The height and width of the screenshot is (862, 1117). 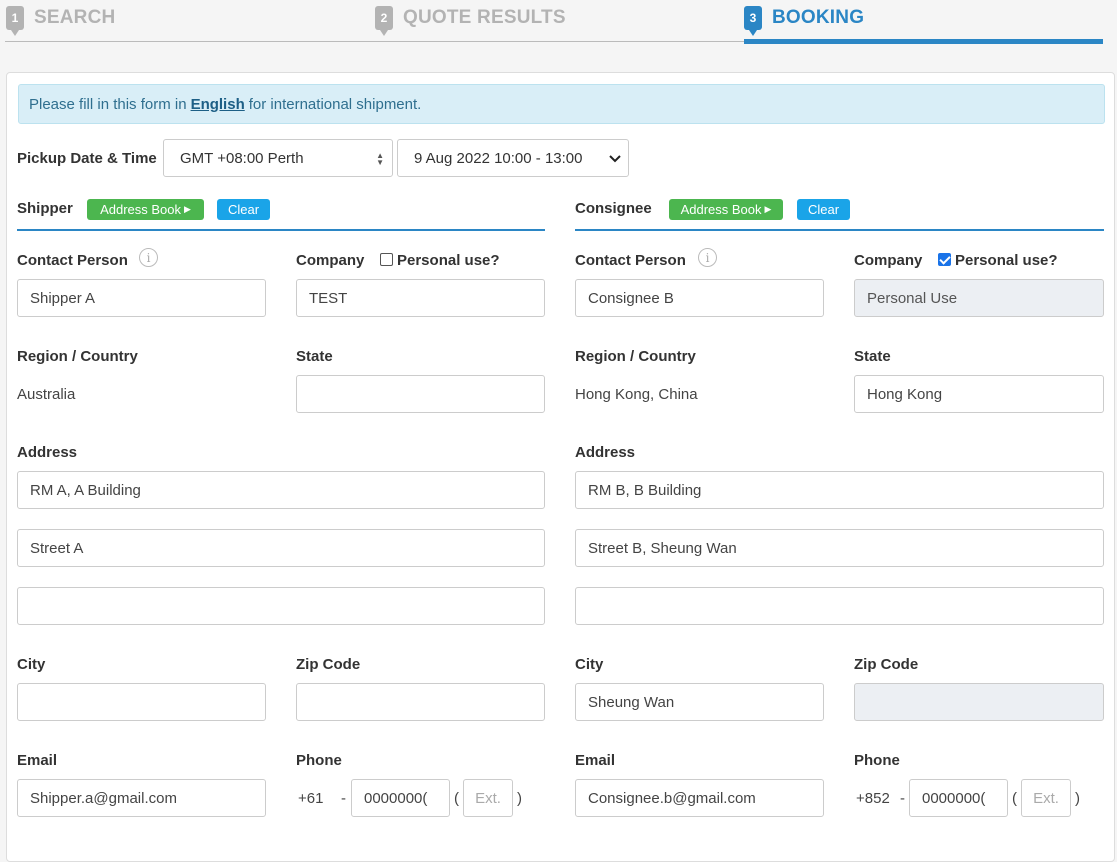 I want to click on notice-text-after: for international shipment., so click(x=335, y=104).